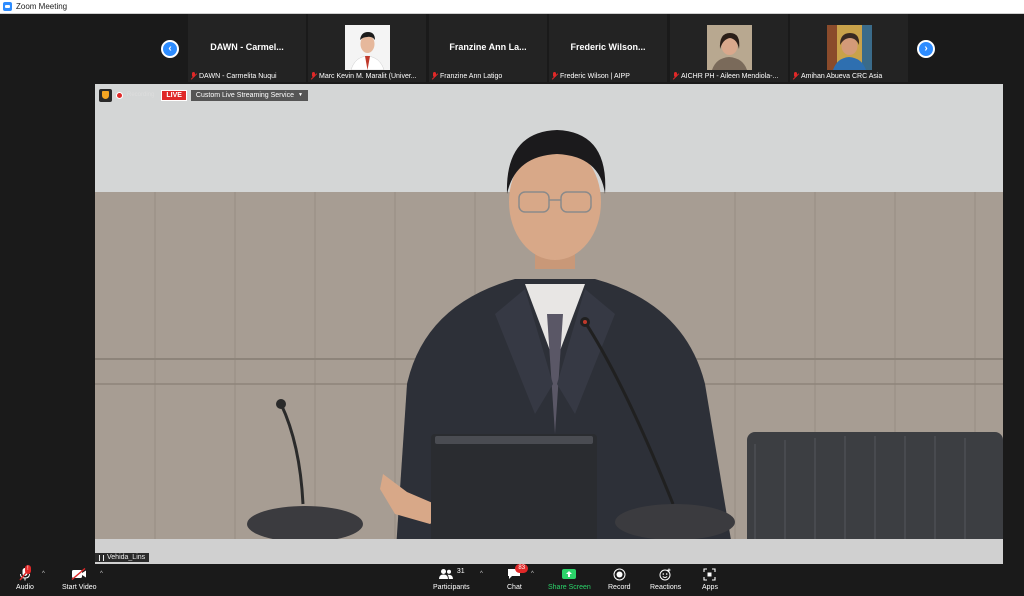 The width and height of the screenshot is (1024, 596). What do you see at coordinates (105, 95) in the screenshot?
I see `security-shield-icon` at bounding box center [105, 95].